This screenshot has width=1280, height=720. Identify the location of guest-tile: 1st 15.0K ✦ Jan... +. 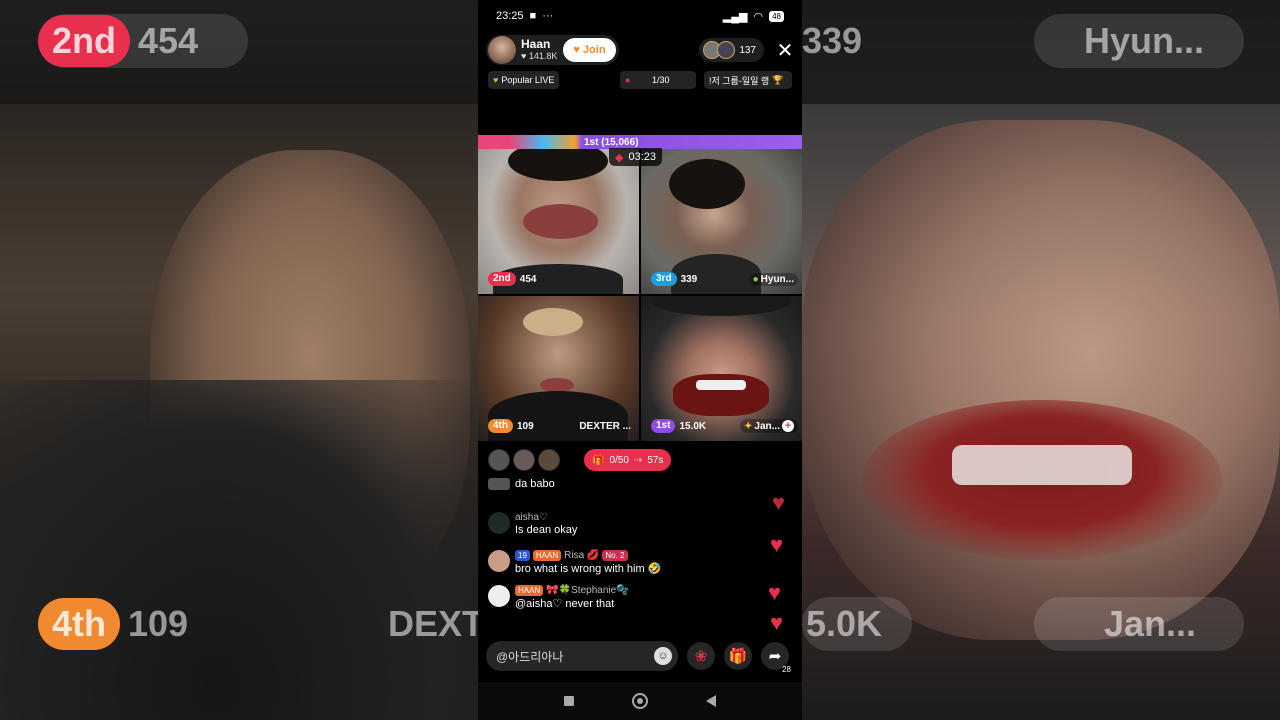
(721, 368).